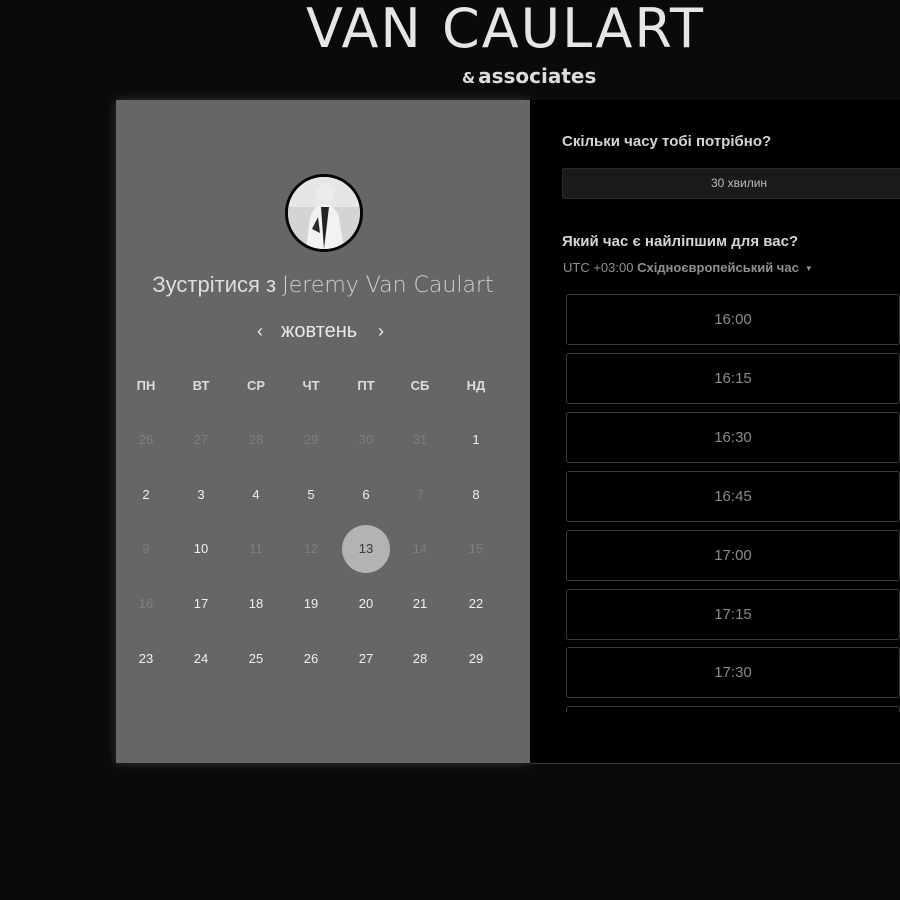 Image resolution: width=900 pixels, height=900 pixels. Describe the element at coordinates (146, 548) in the screenshot. I see `calendar-day: 9` at that location.